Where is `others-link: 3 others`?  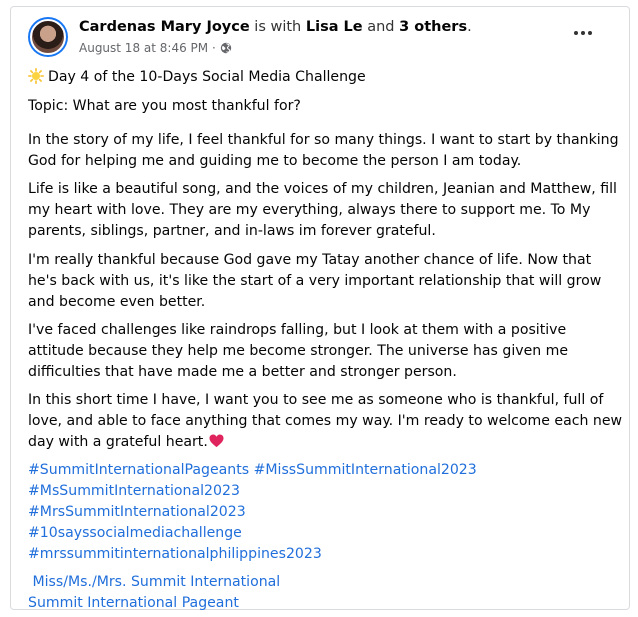
others-link: 3 others is located at coordinates (433, 27).